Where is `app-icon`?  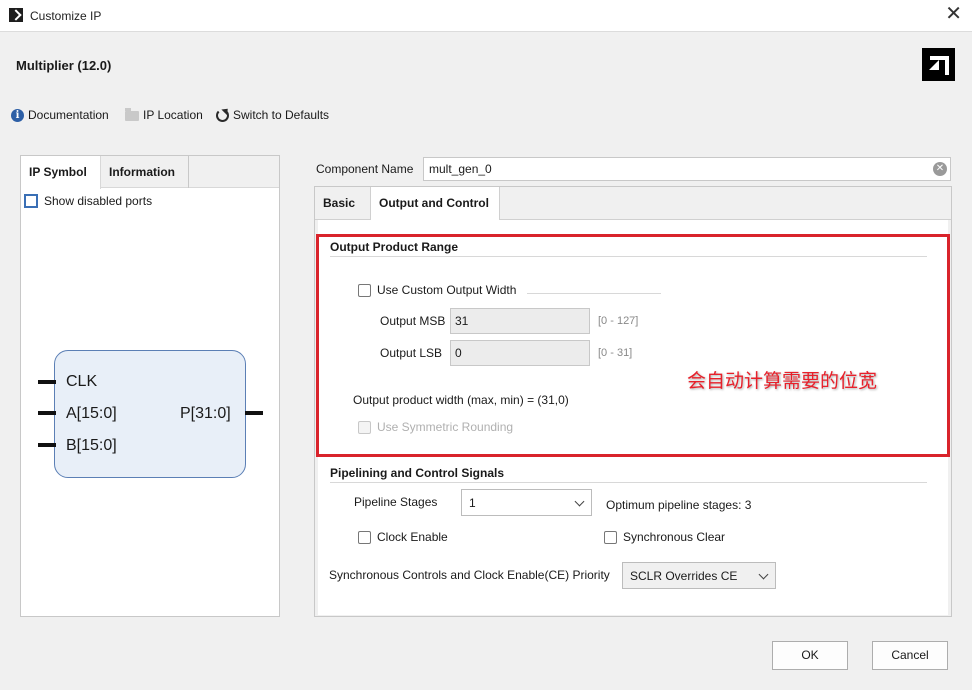
app-icon is located at coordinates (16, 15).